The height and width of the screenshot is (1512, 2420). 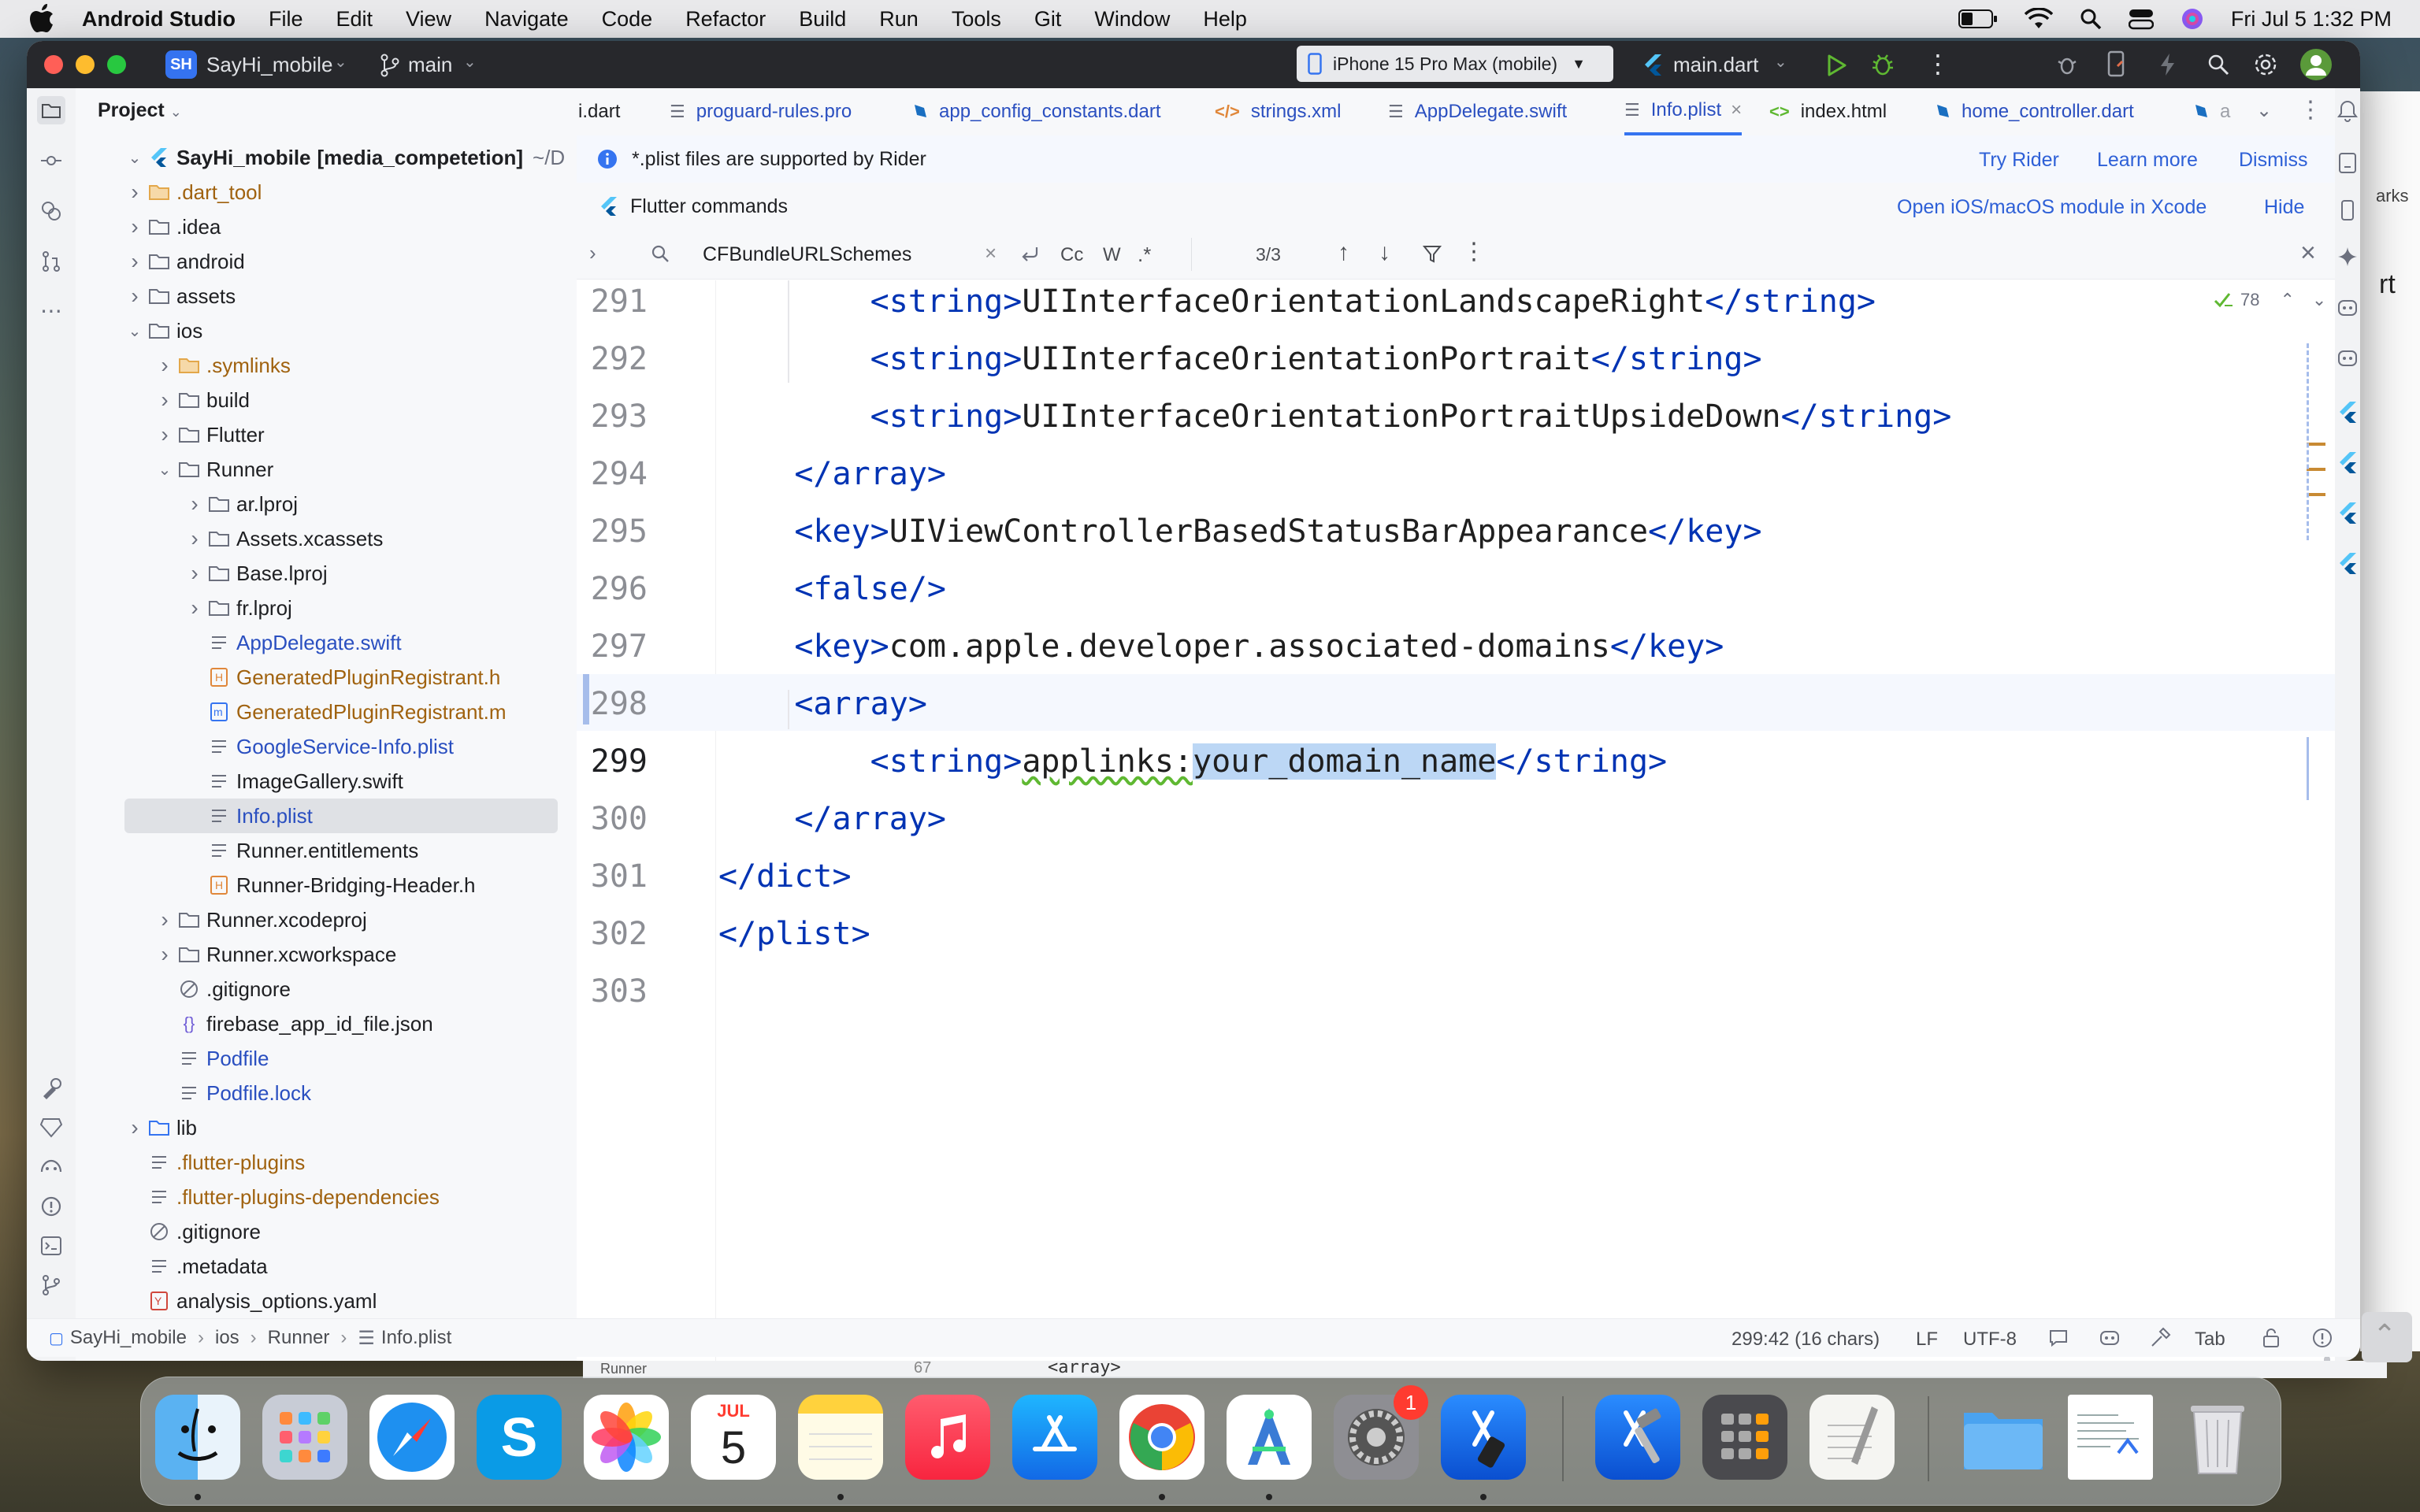 I want to click on search-everywhere-icon, so click(x=2218, y=65).